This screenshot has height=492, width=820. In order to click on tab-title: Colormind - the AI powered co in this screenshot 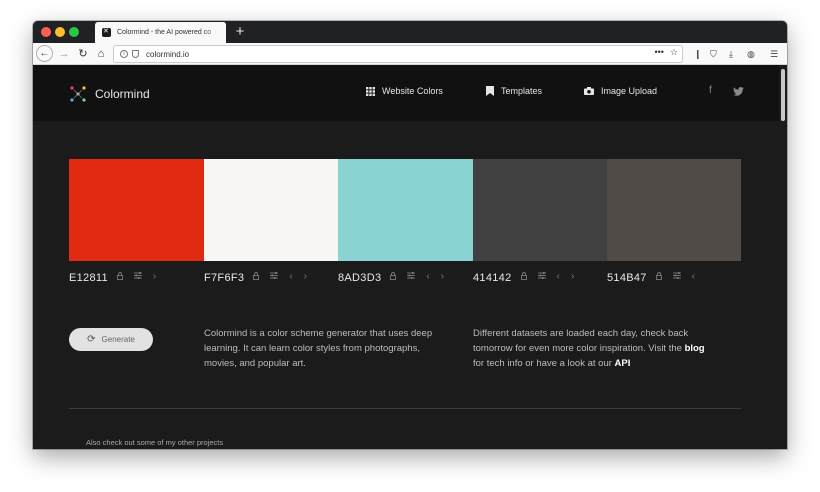, I will do `click(164, 32)`.